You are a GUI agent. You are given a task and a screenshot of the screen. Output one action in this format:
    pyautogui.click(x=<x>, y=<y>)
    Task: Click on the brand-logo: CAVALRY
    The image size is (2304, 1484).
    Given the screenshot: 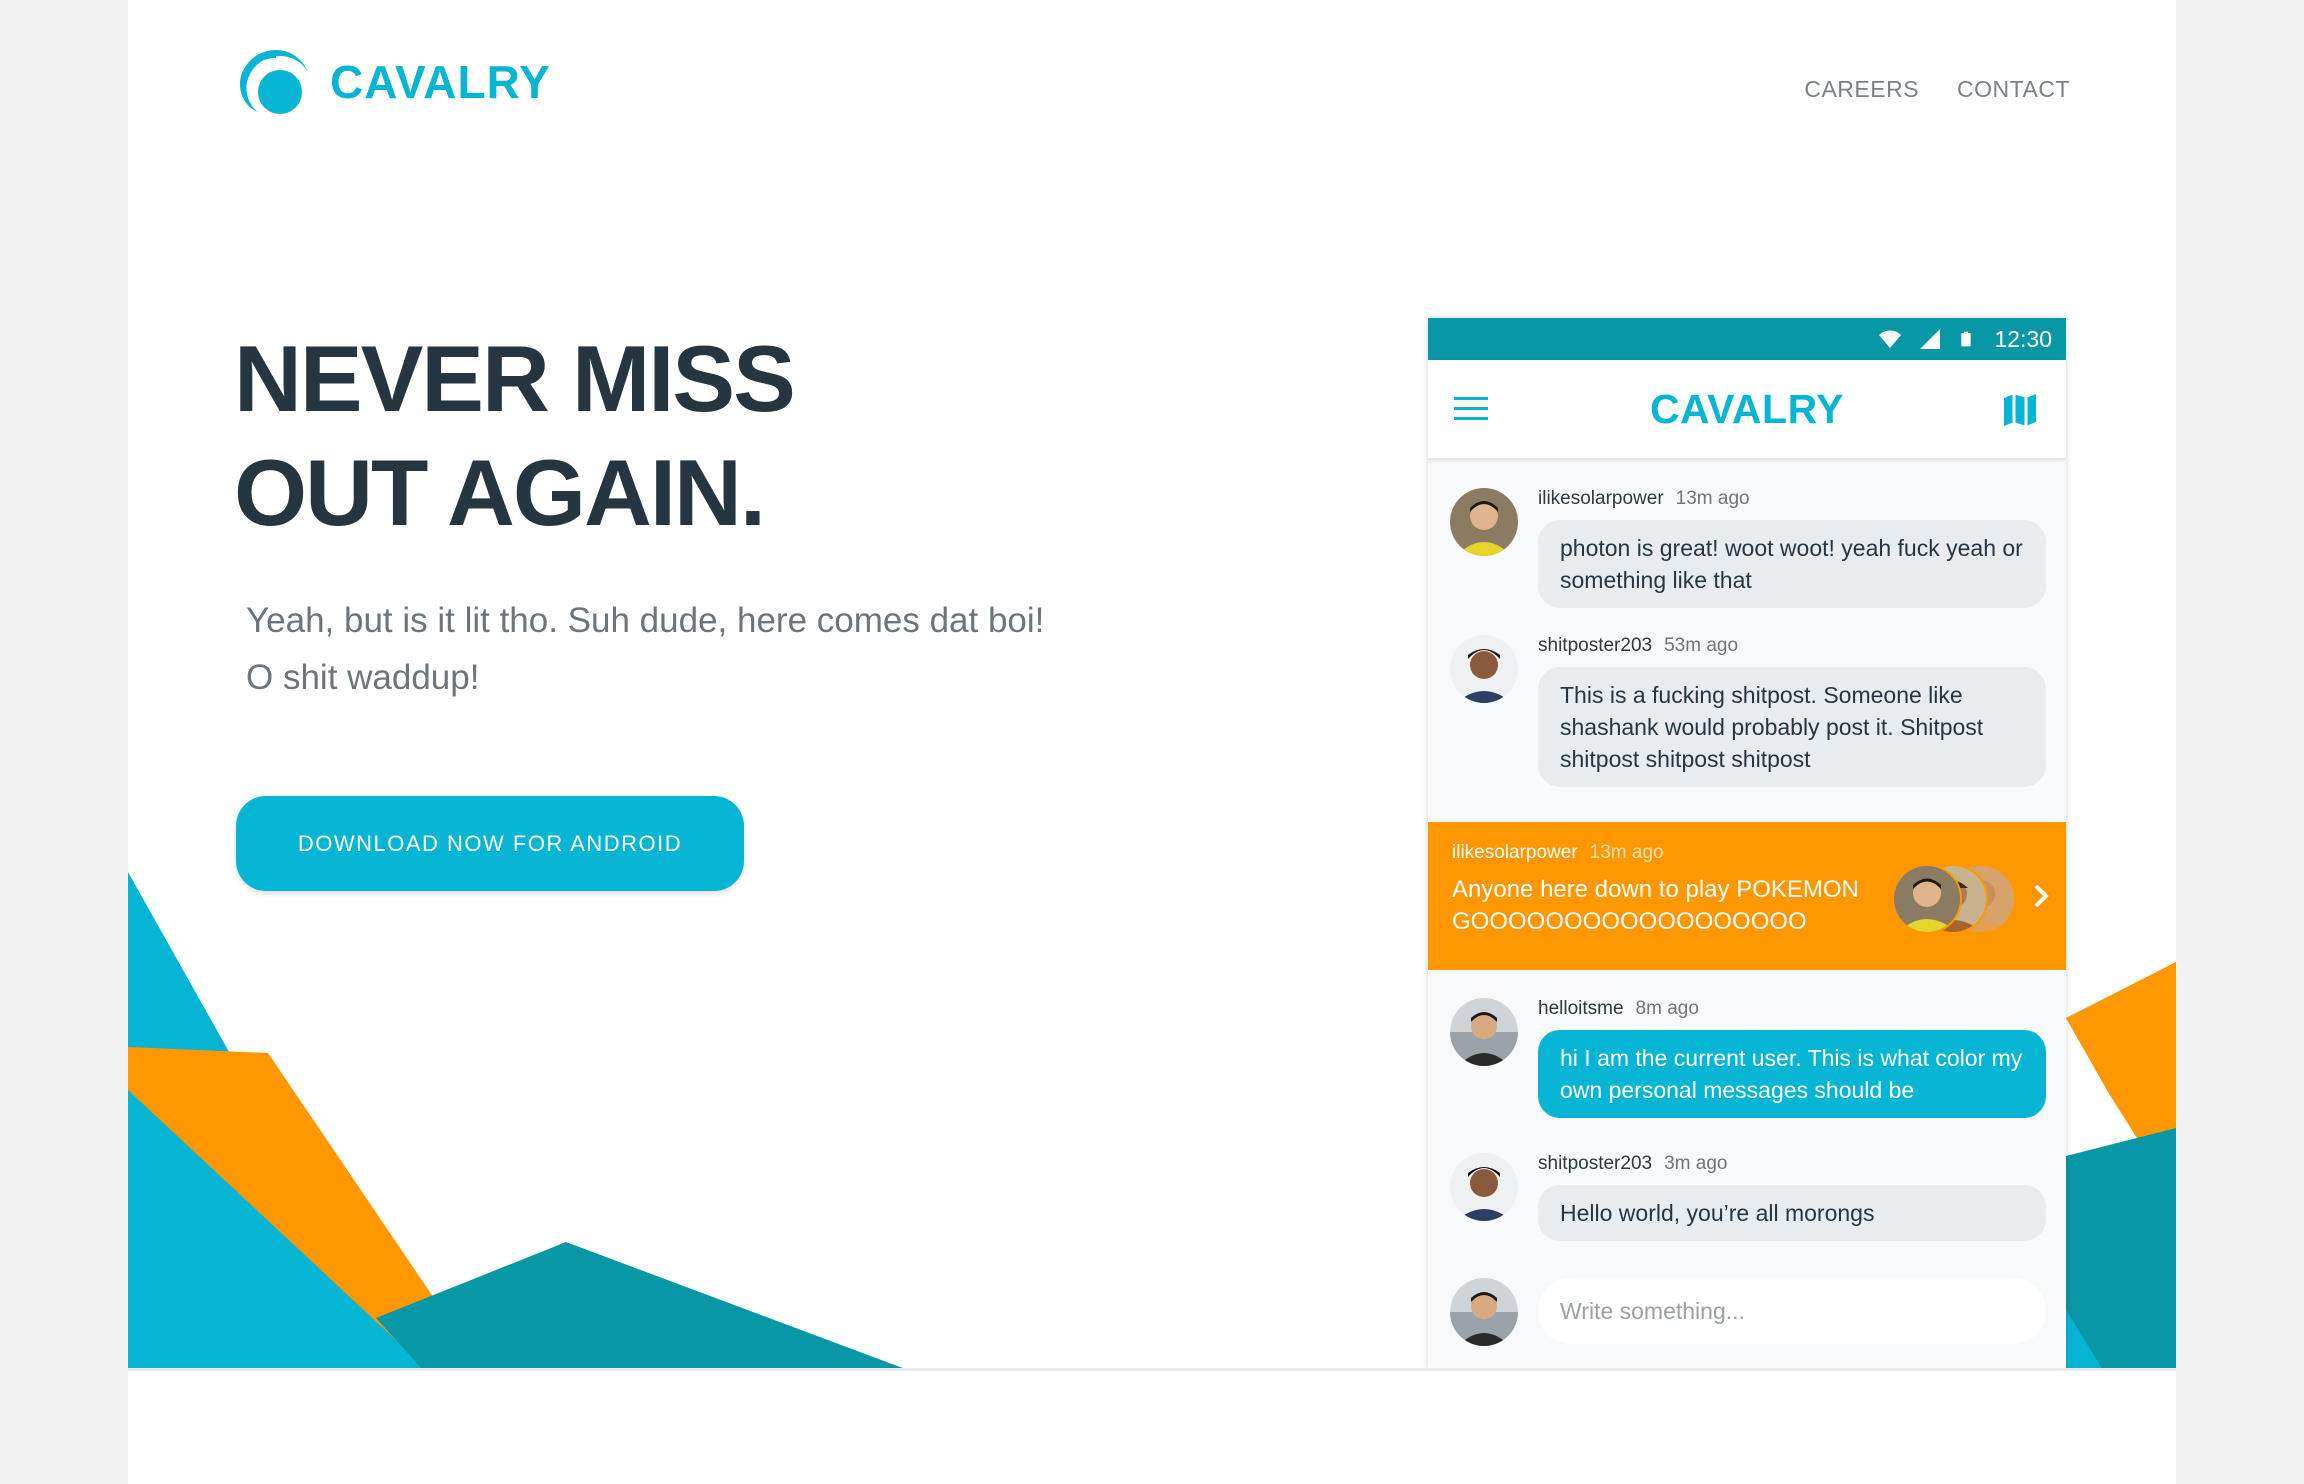 What is the action you would take?
    pyautogui.click(x=393, y=82)
    